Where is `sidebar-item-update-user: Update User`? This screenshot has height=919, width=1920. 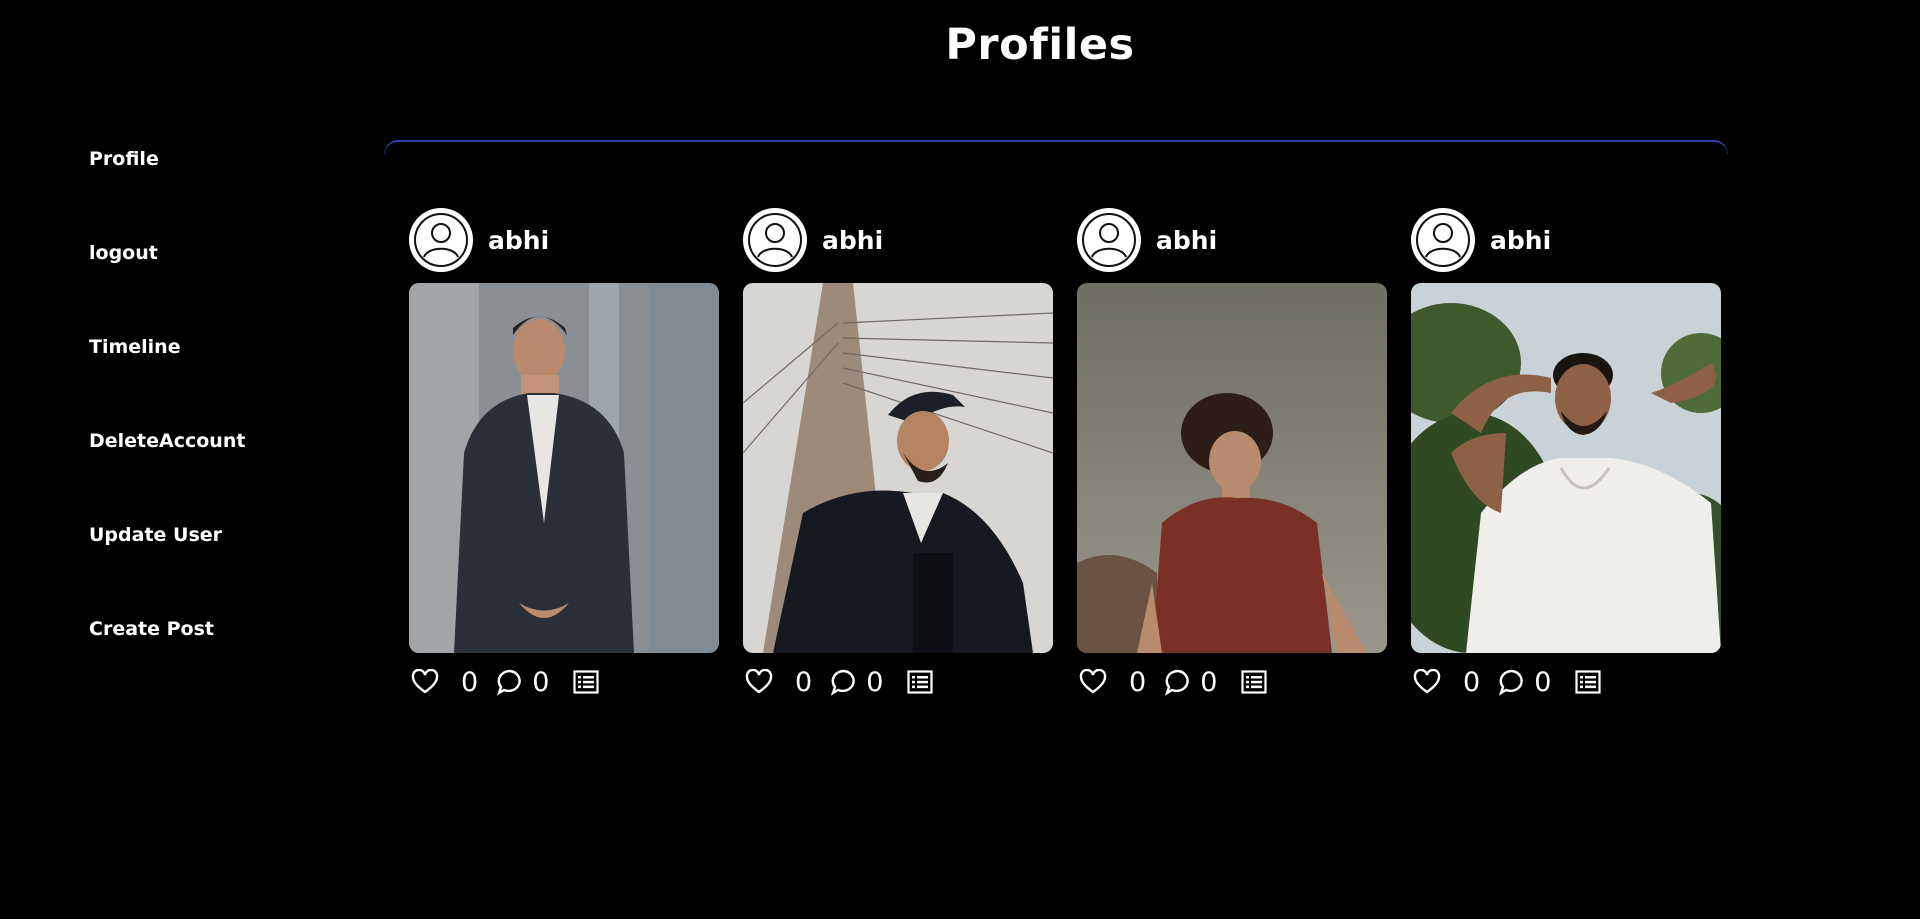 sidebar-item-update-user: Update User is located at coordinates (167, 563).